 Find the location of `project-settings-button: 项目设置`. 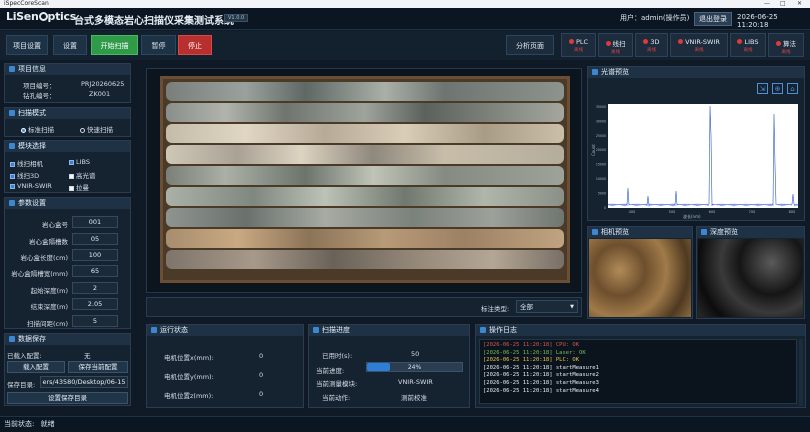

project-settings-button: 项目设置 is located at coordinates (27, 45).